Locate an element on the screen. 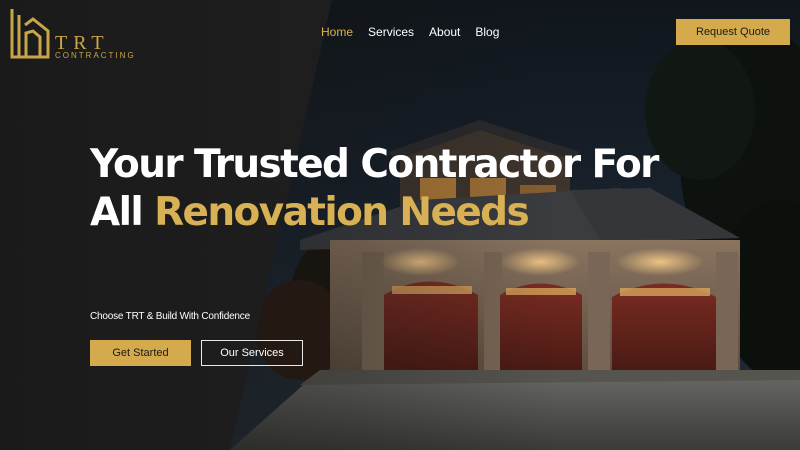  hero-tagline: Choose TRT & Build With Confidence is located at coordinates (170, 316).